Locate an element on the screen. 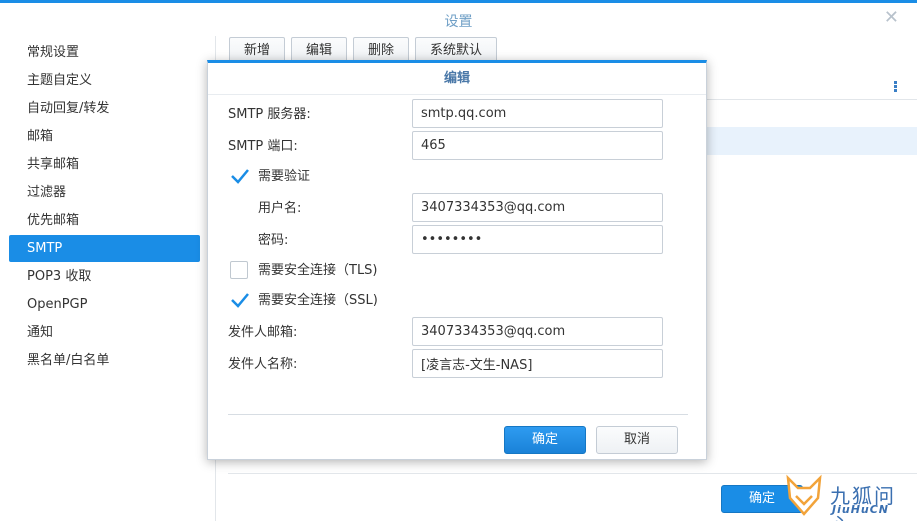 Image resolution: width=917 pixels, height=521 pixels. sidebar-item-priority-mailbox: 优先邮箱 is located at coordinates (104, 220).